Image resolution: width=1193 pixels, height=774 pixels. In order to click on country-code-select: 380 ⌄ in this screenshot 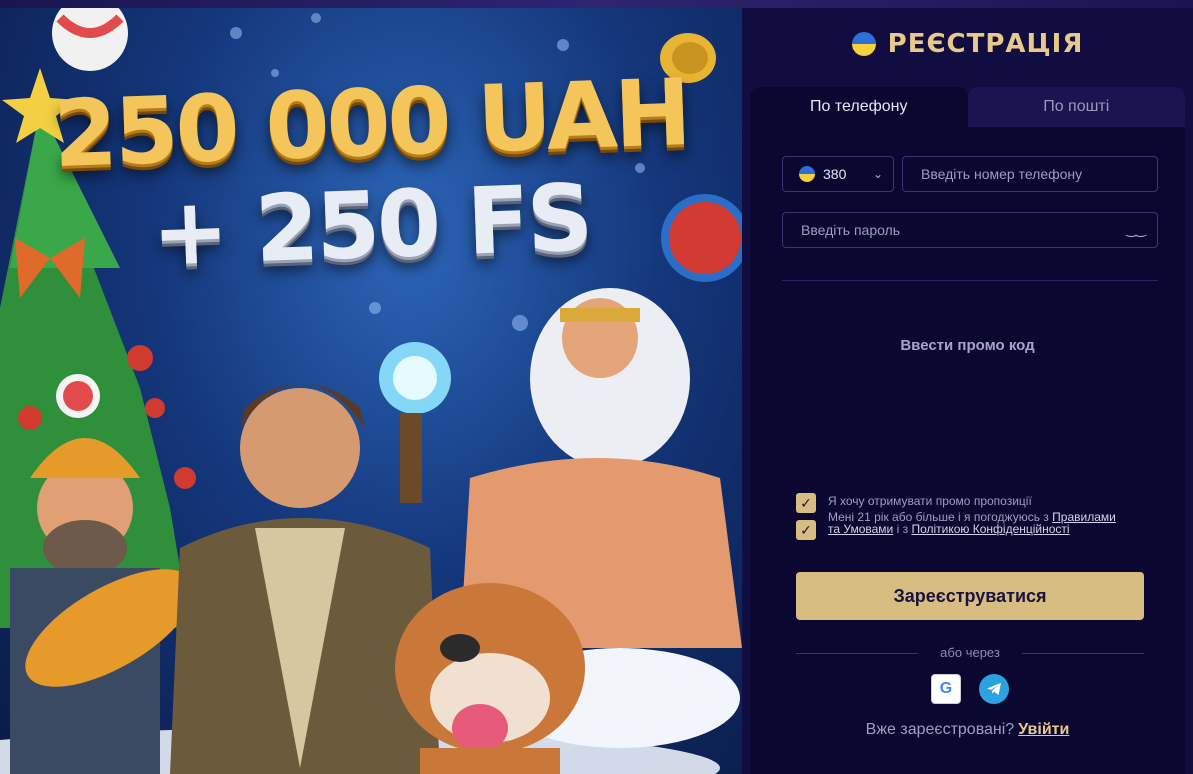, I will do `click(838, 174)`.